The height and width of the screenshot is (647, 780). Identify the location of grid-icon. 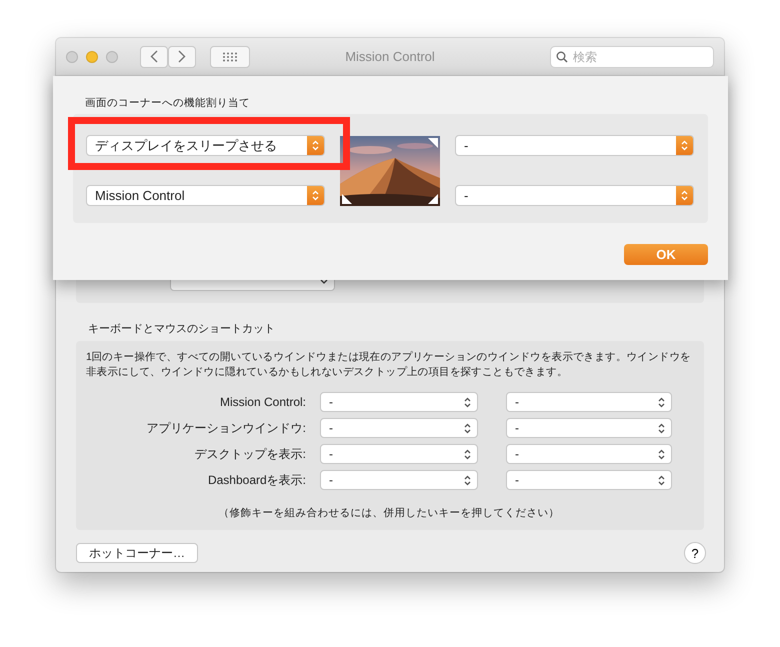
(230, 57).